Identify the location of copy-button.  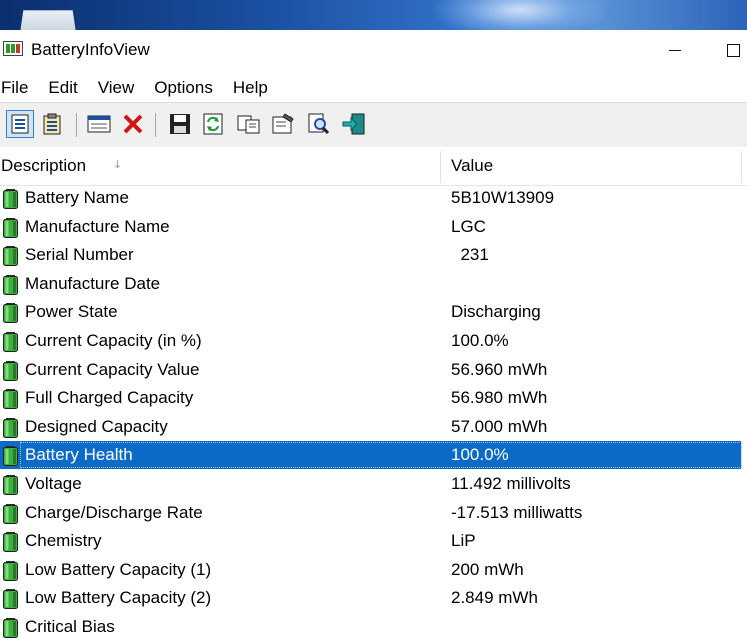
(249, 124).